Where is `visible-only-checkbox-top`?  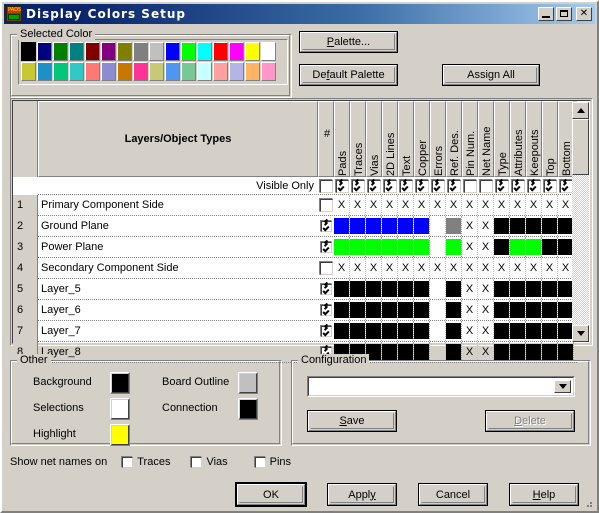
visible-only-checkbox-top is located at coordinates (550, 186).